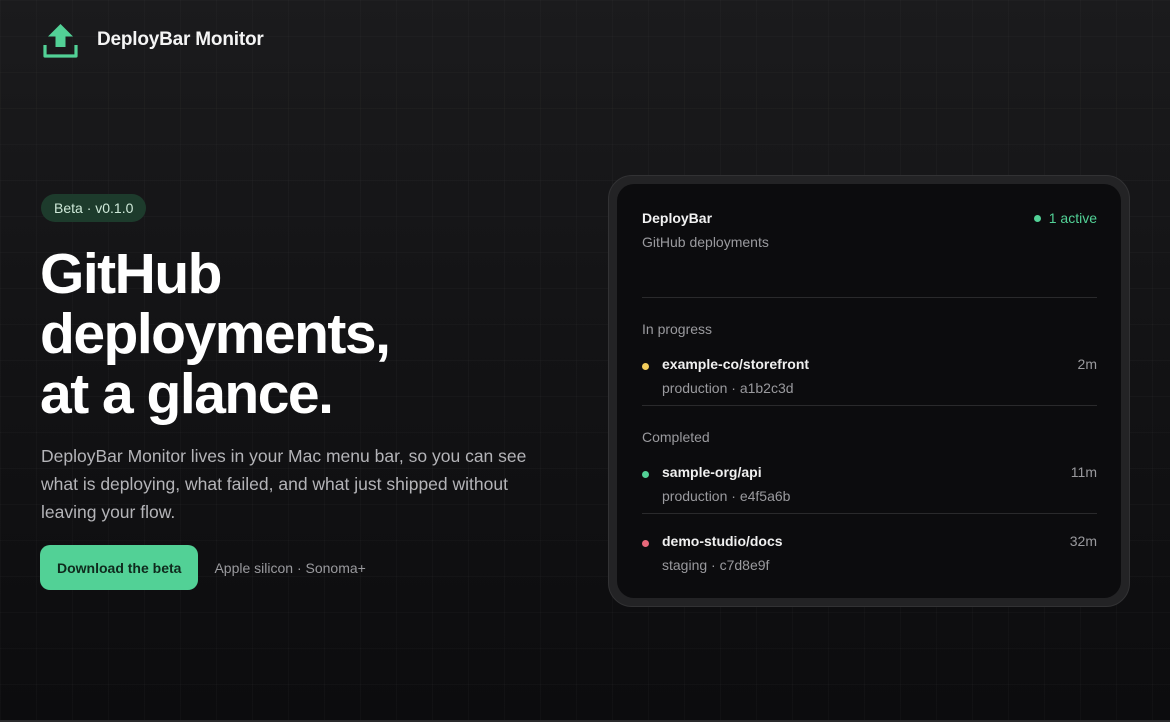 Image resolution: width=1170 pixels, height=722 pixels. What do you see at coordinates (60, 41) in the screenshot?
I see `upload-icon` at bounding box center [60, 41].